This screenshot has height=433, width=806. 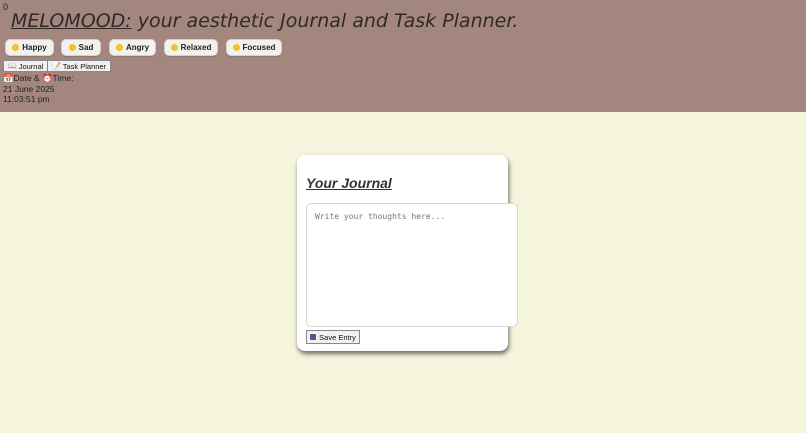 I want to click on mood-button-relaxed: Relaxed, so click(x=191, y=47).